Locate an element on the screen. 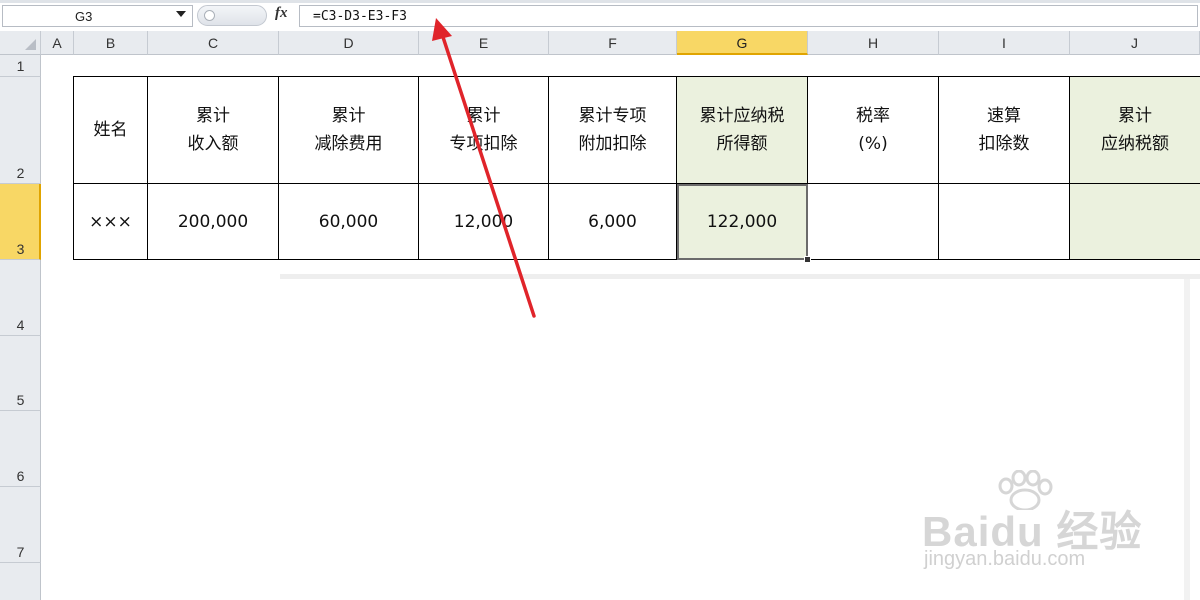  watermark-site: jingyan.baidu.com is located at coordinates (1005, 559).